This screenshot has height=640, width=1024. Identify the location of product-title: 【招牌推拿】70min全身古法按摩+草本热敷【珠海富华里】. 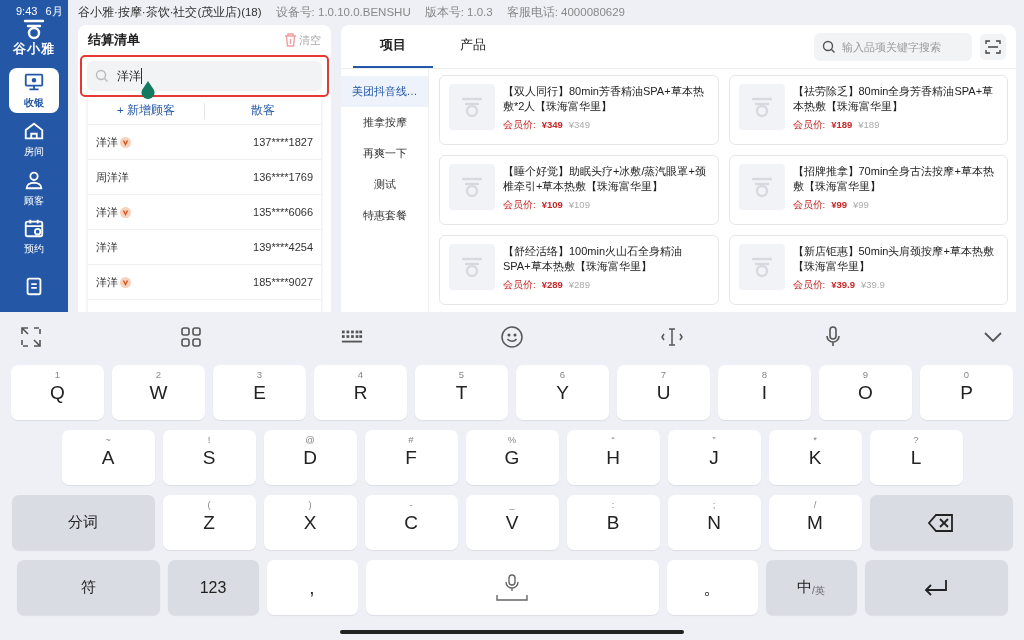
(893, 179).